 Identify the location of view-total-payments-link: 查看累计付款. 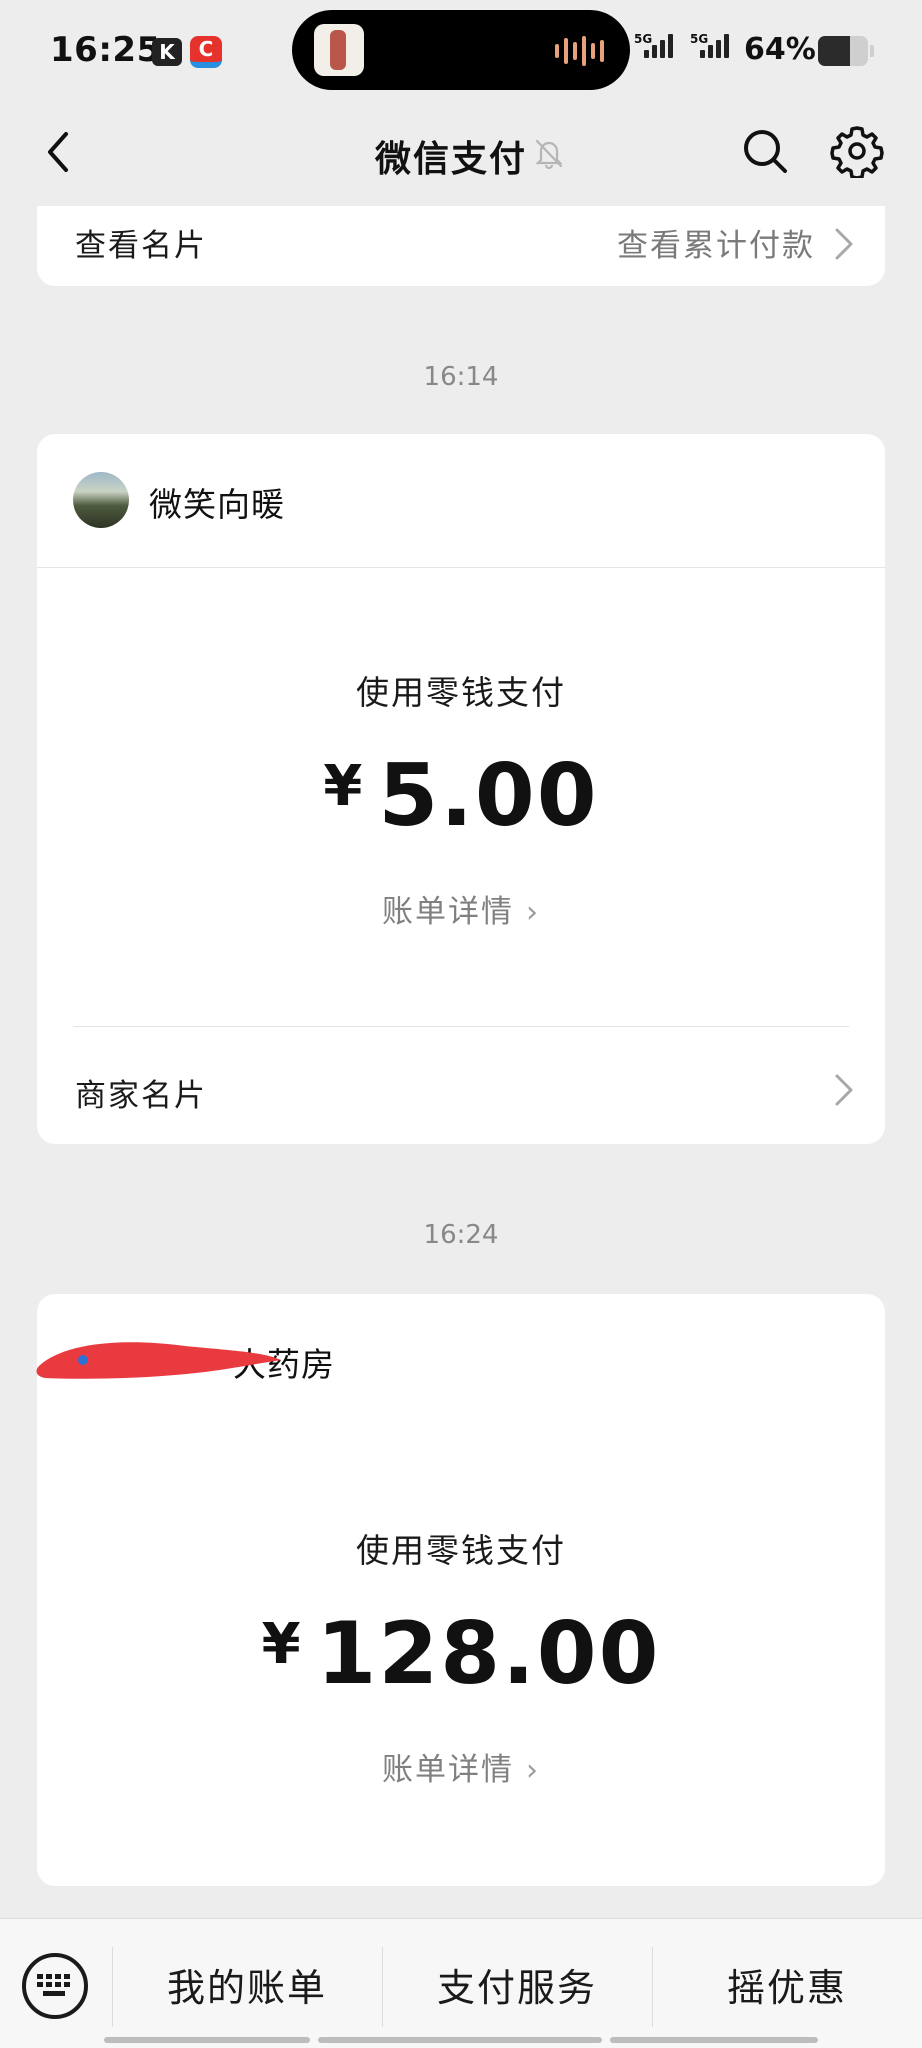
(716, 242).